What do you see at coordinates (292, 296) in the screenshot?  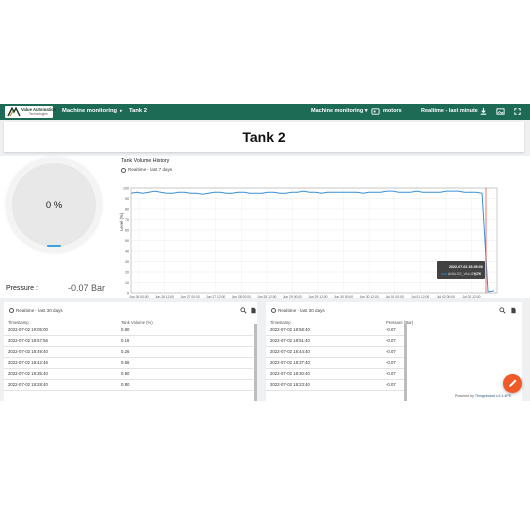 I see `x-tick-label: Jun 29 00:00` at bounding box center [292, 296].